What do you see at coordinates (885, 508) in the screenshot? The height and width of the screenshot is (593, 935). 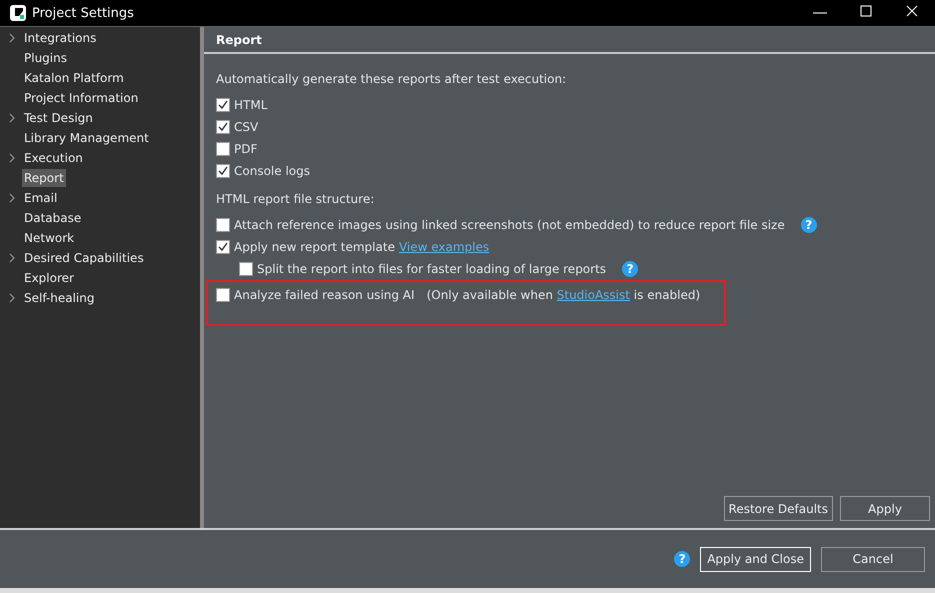 I see `apply-button: Apply` at bounding box center [885, 508].